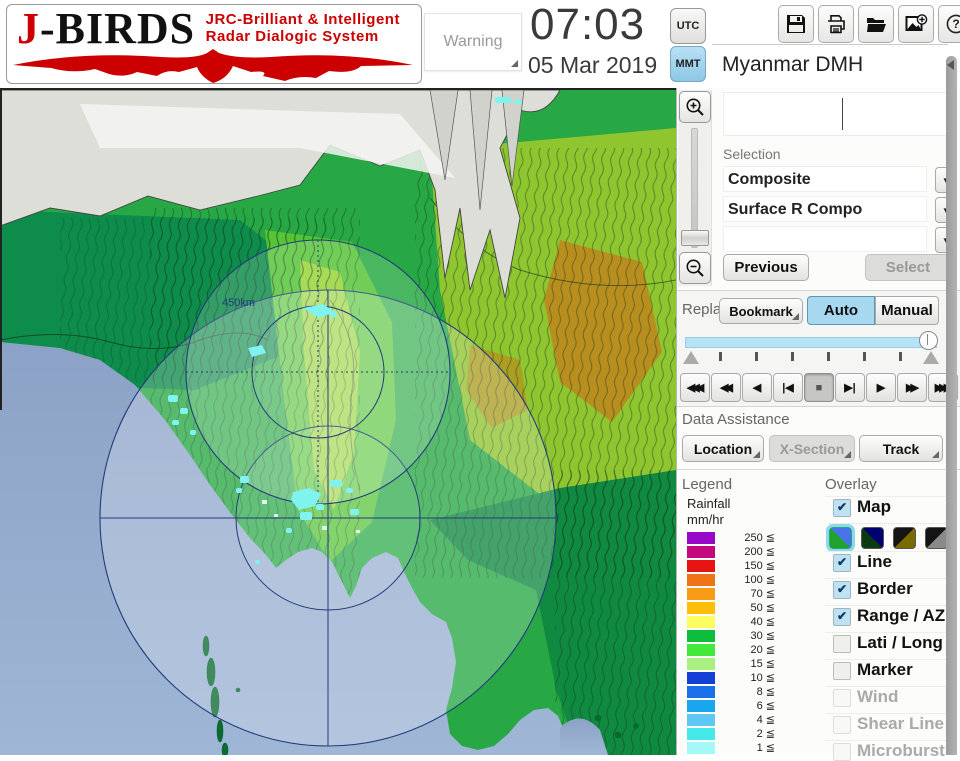 Image resolution: width=960 pixels, height=761 pixels. Describe the element at coordinates (840, 239) in the screenshot. I see `dropdown-extra: ▼` at that location.